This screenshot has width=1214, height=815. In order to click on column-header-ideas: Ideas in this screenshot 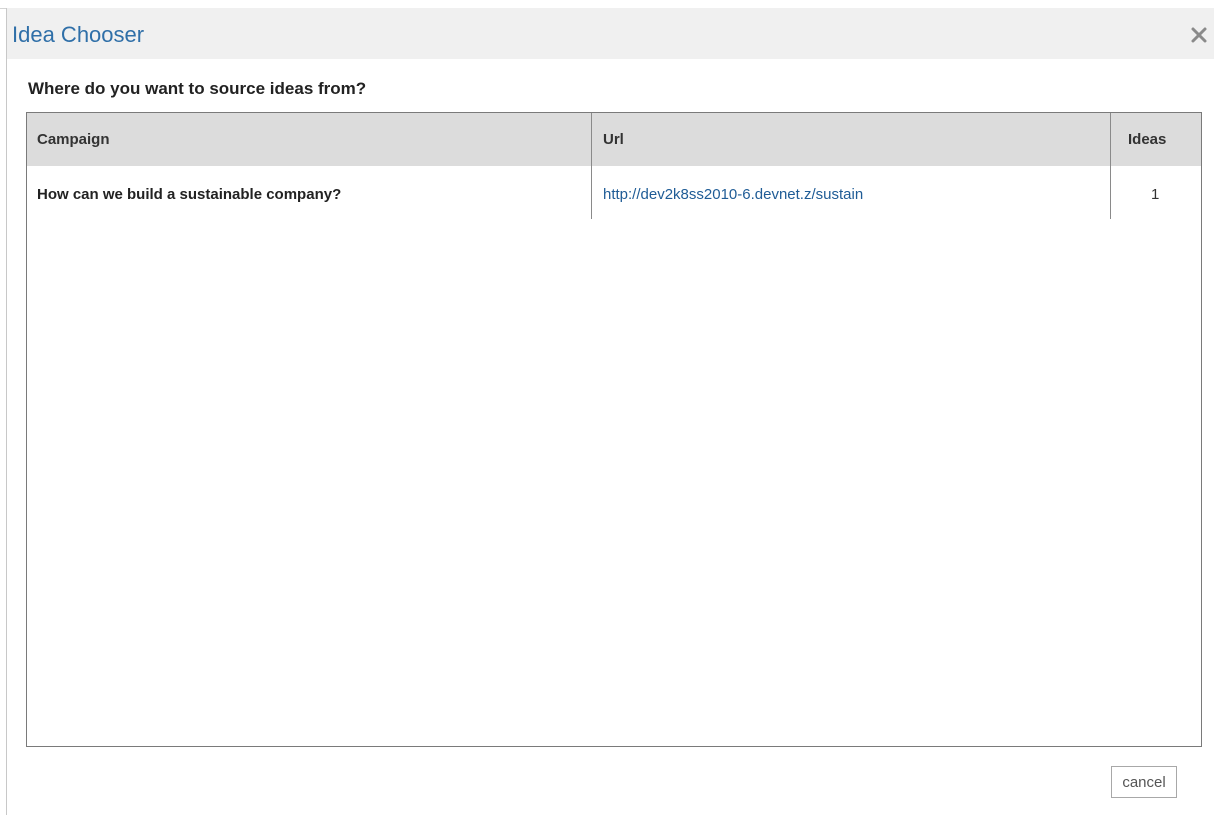, I will do `click(1147, 139)`.